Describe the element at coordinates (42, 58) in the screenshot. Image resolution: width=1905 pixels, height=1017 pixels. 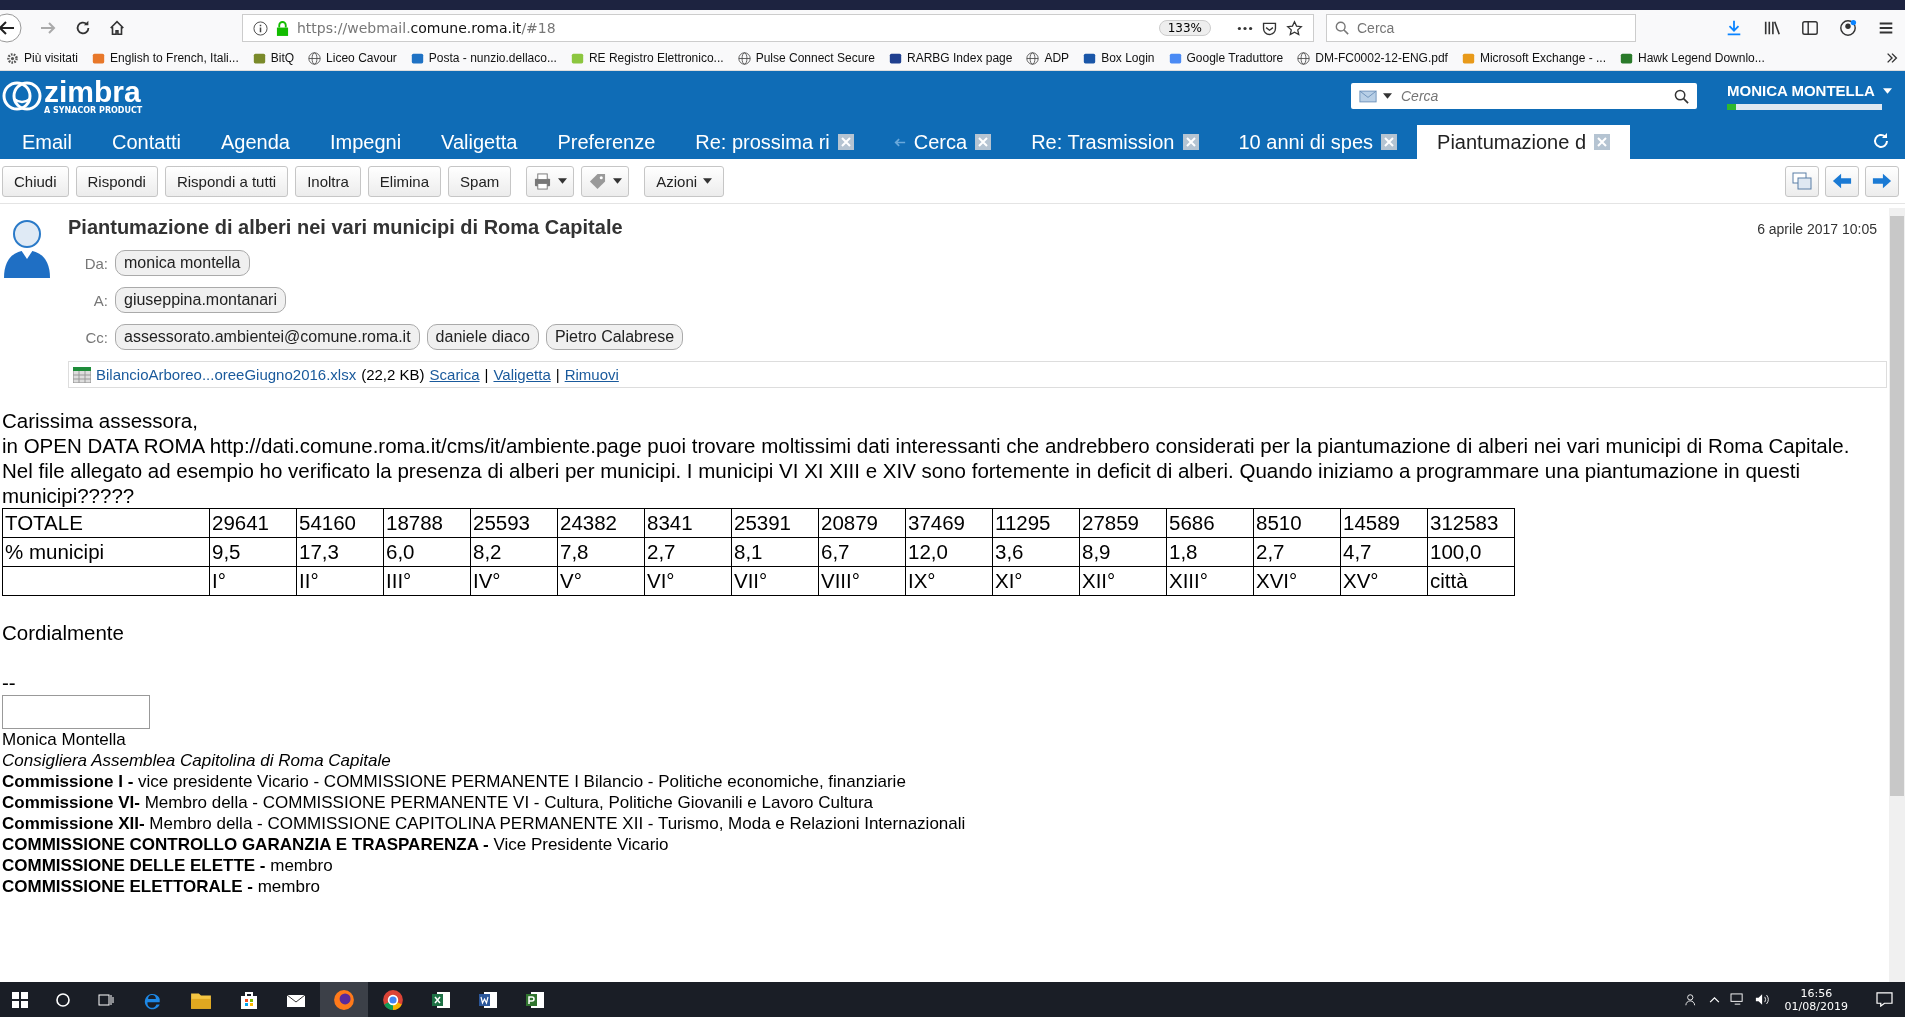
I see `bookmark-item: Più visitati` at that location.